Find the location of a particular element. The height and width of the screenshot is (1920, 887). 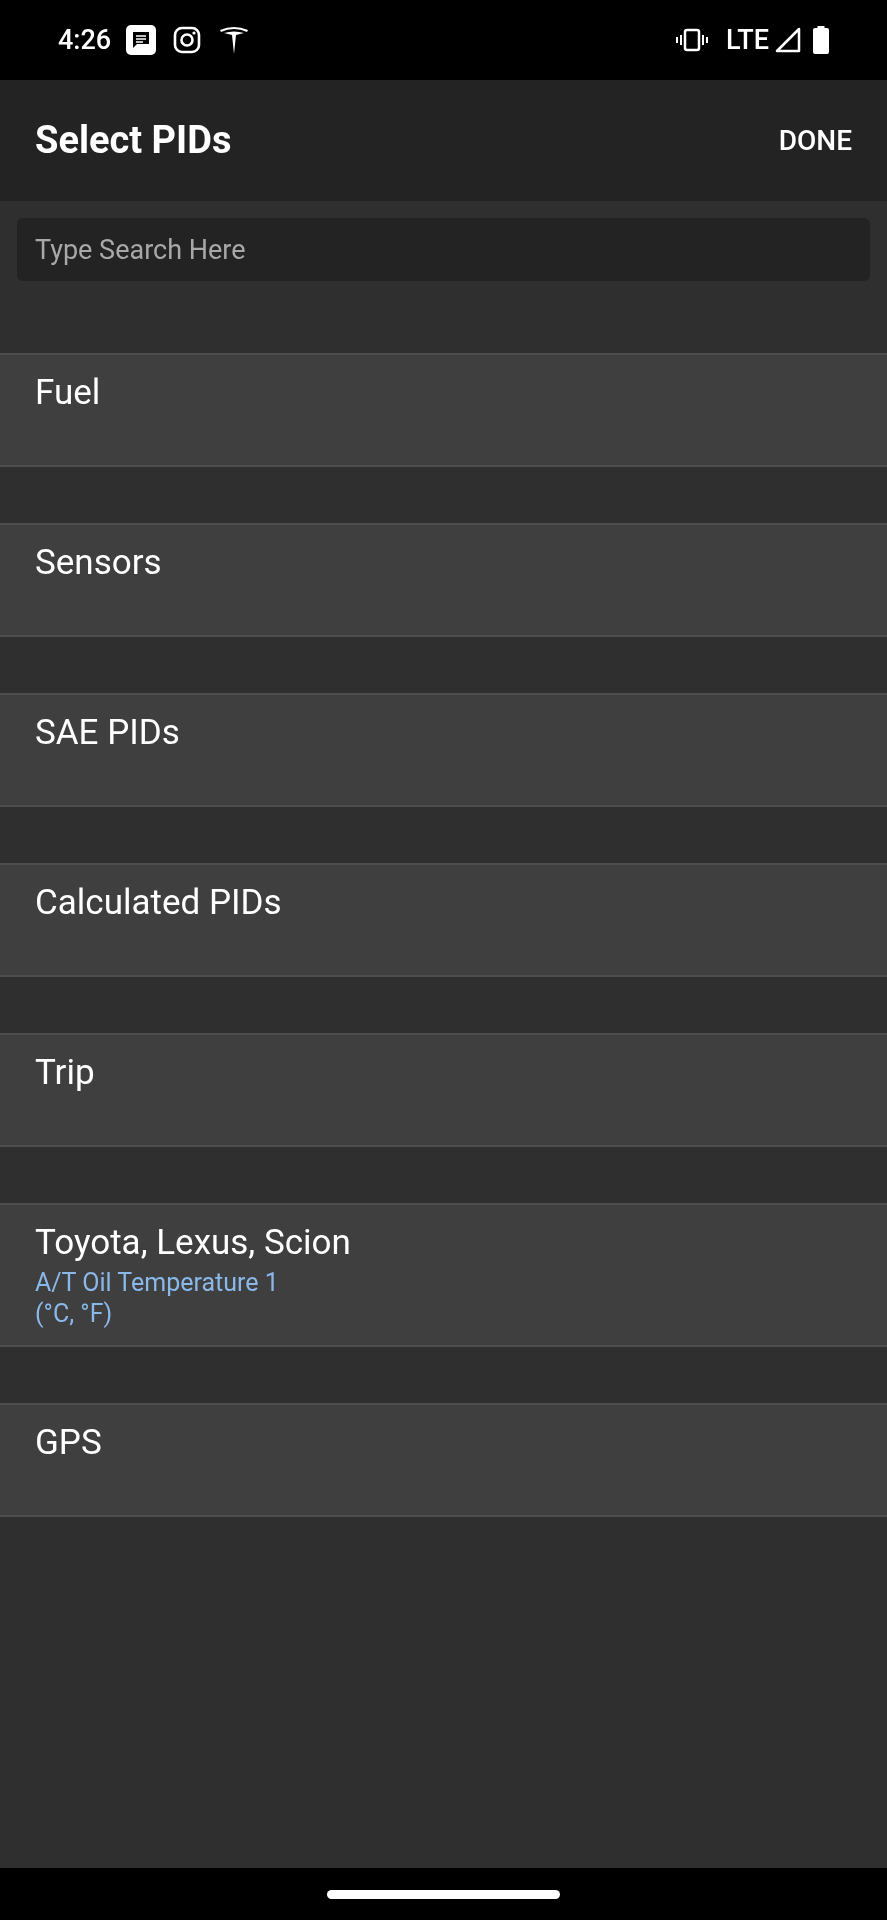

signal-icon is located at coordinates (788, 40).